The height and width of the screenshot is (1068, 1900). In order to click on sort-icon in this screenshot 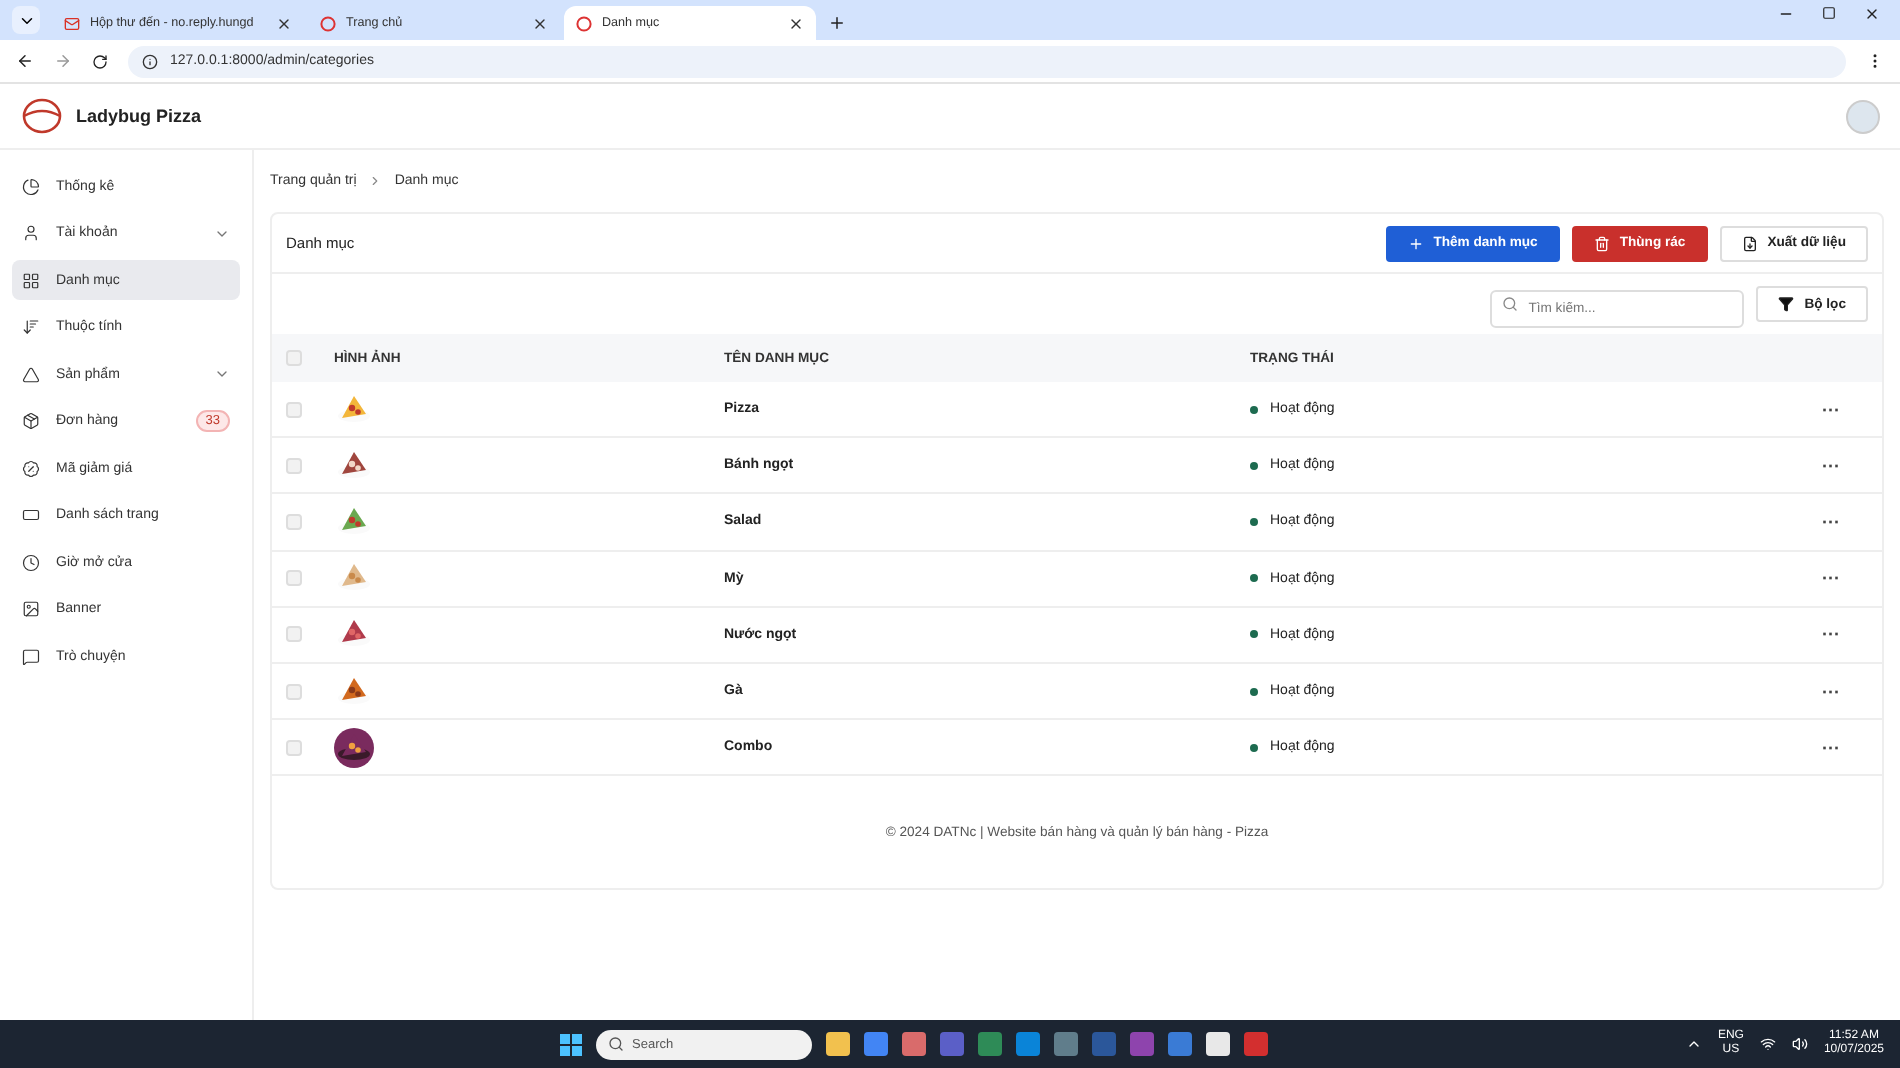, I will do `click(31, 327)`.